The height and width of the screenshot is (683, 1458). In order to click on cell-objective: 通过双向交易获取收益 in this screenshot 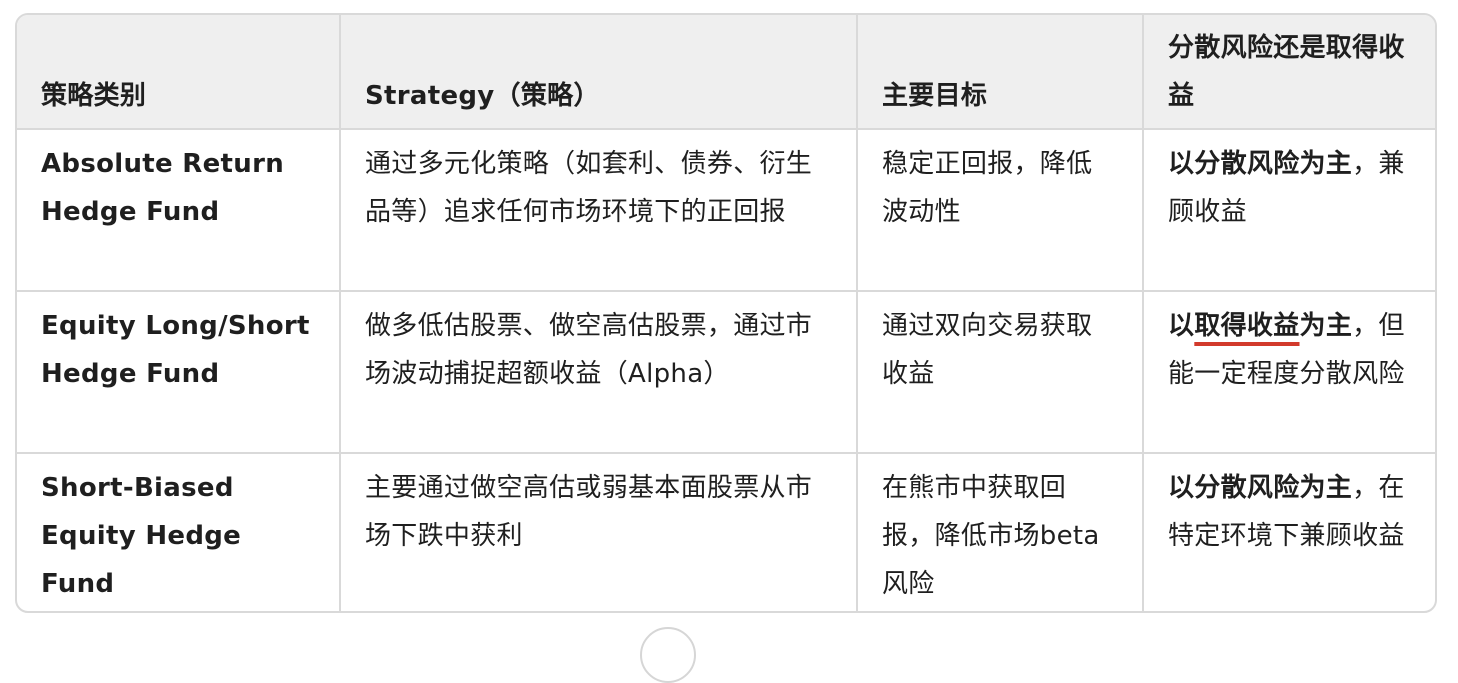, I will do `click(1000, 372)`.